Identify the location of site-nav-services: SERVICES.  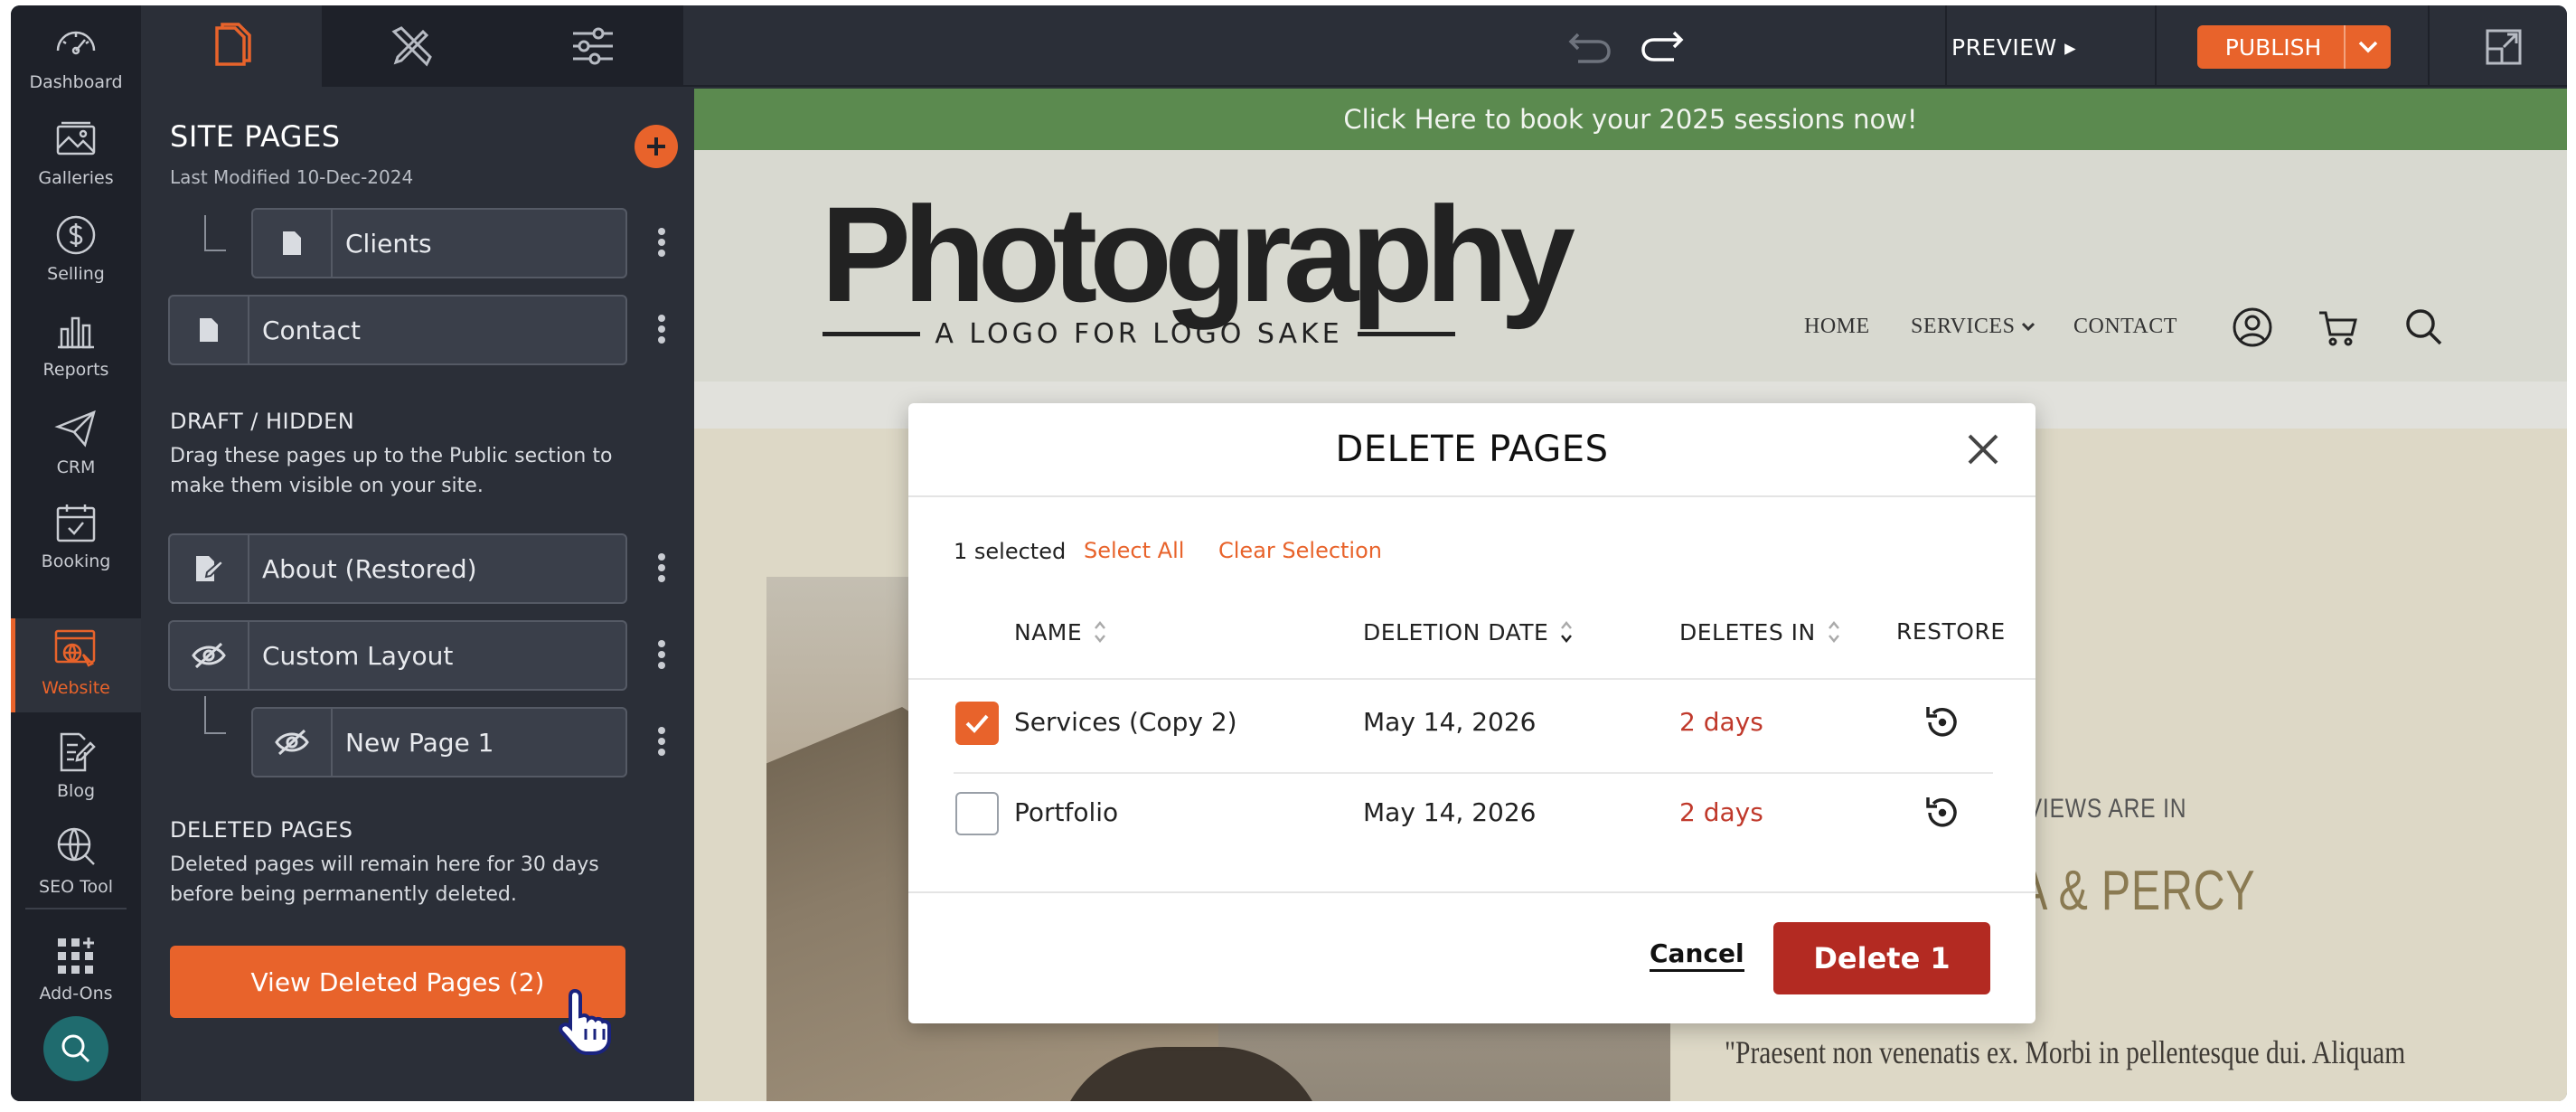
(1973, 327).